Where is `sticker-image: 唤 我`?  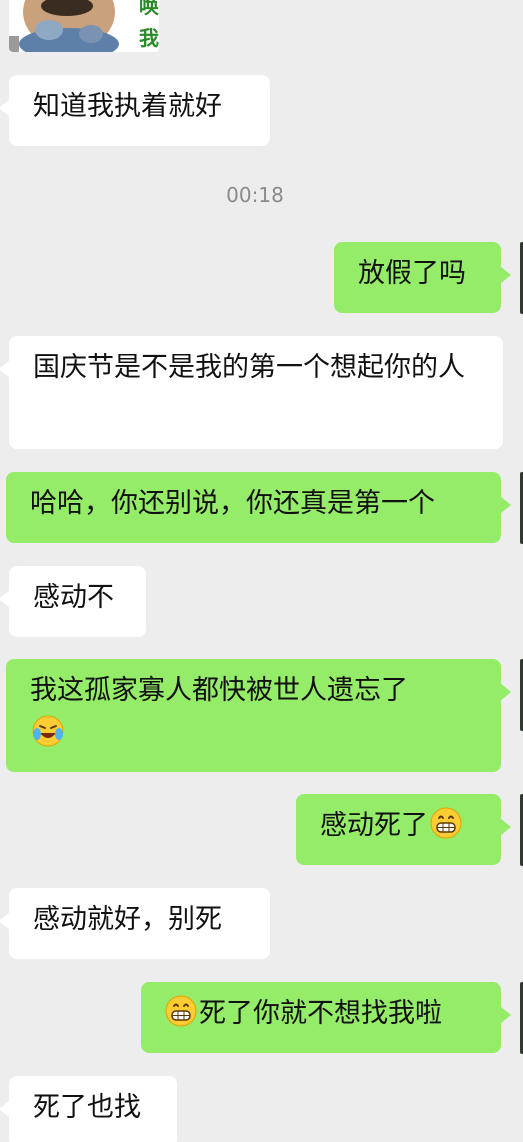 sticker-image: 唤 我 is located at coordinates (84, 26).